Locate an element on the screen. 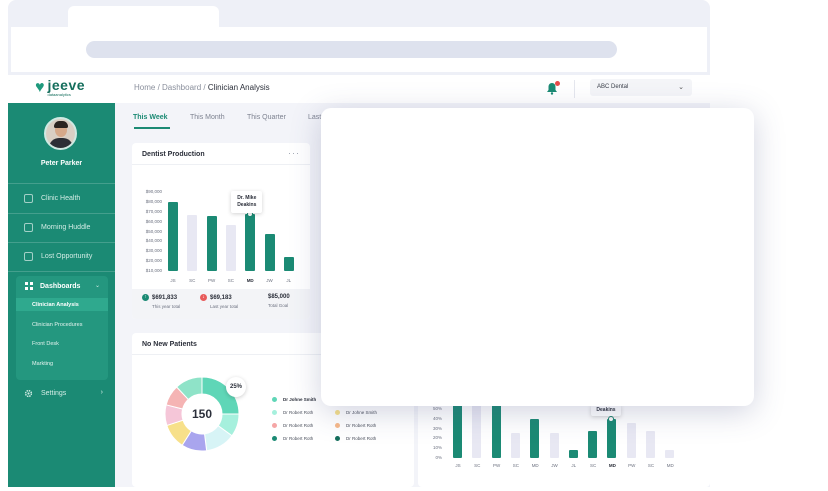  sidebar-item-label: Morning Huddle is located at coordinates (66, 227).